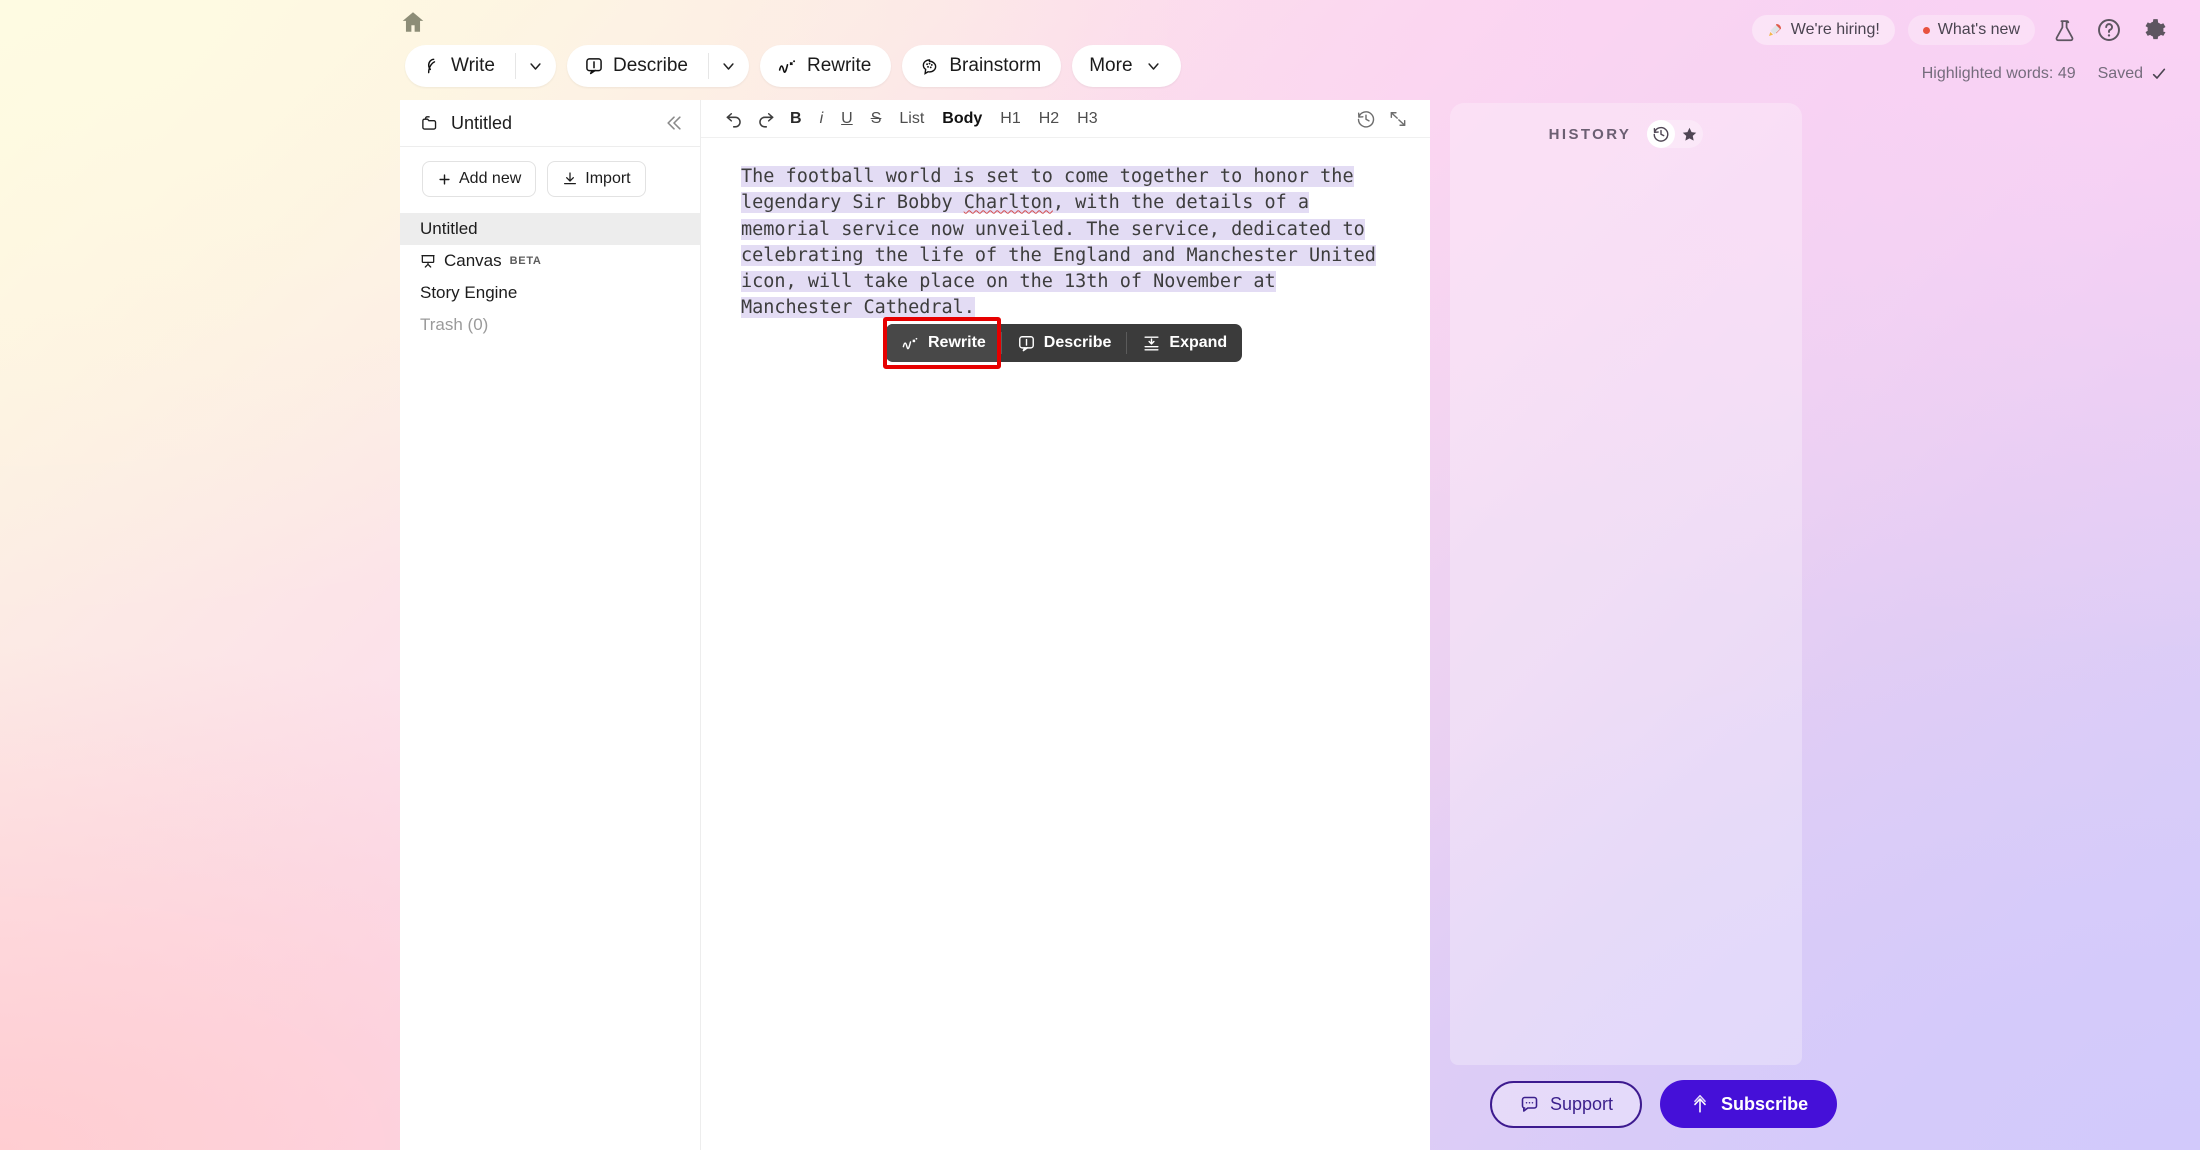 The height and width of the screenshot is (1150, 2200). Describe the element at coordinates (1049, 119) in the screenshot. I see `h2-button: H2` at that location.